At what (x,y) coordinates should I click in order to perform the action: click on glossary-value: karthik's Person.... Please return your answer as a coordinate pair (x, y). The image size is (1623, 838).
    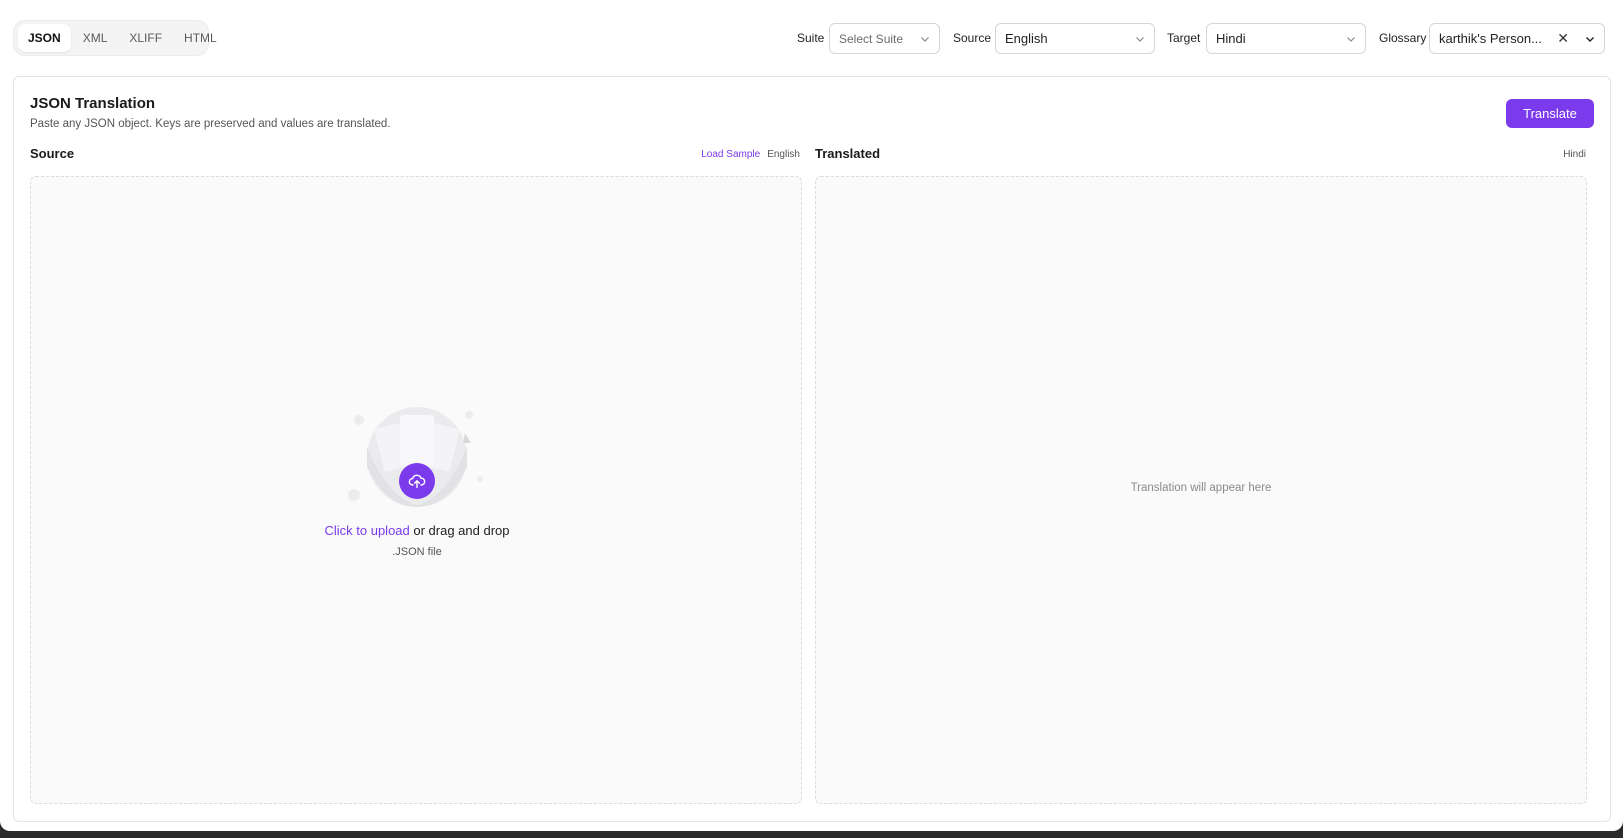
    Looking at the image, I should click on (1490, 38).